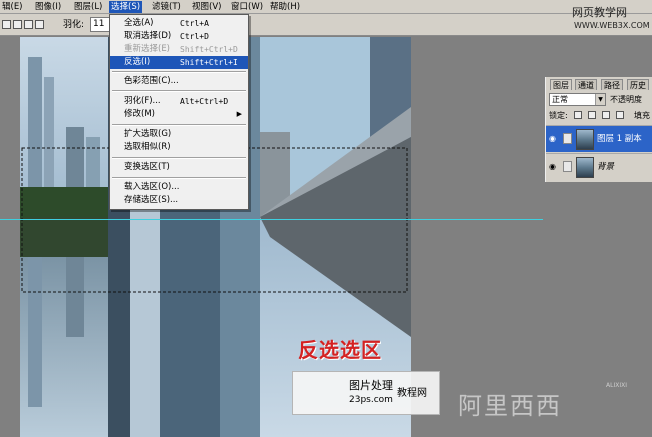 The height and width of the screenshot is (437, 652). I want to click on tutorial-caption: 反选选区, so click(340, 350).